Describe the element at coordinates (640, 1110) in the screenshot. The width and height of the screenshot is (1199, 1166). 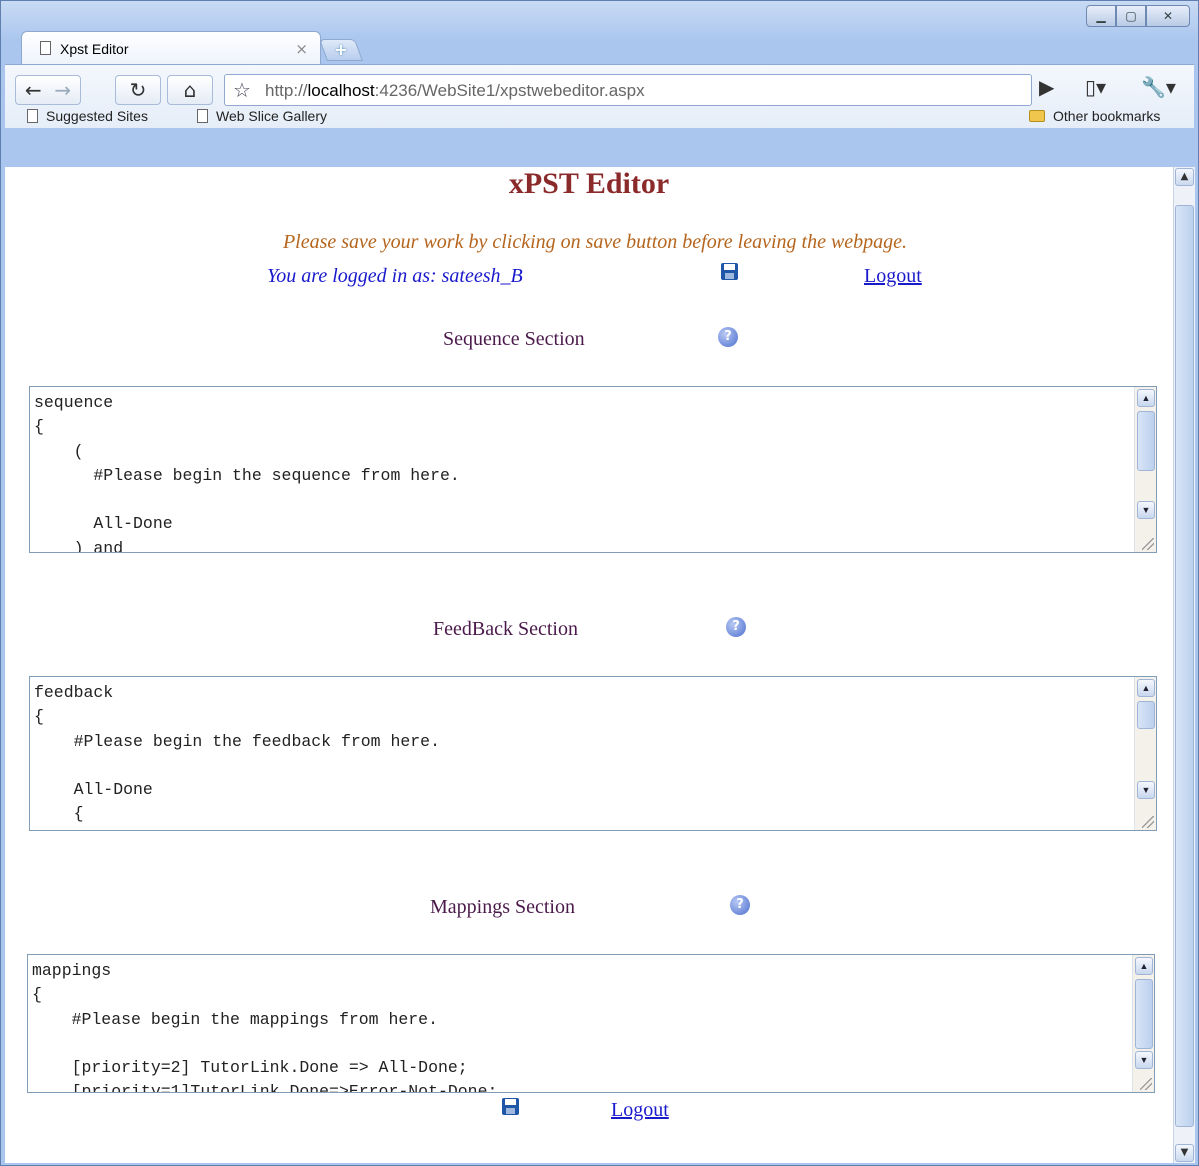
I see `logout-link-bottom: Logout` at that location.